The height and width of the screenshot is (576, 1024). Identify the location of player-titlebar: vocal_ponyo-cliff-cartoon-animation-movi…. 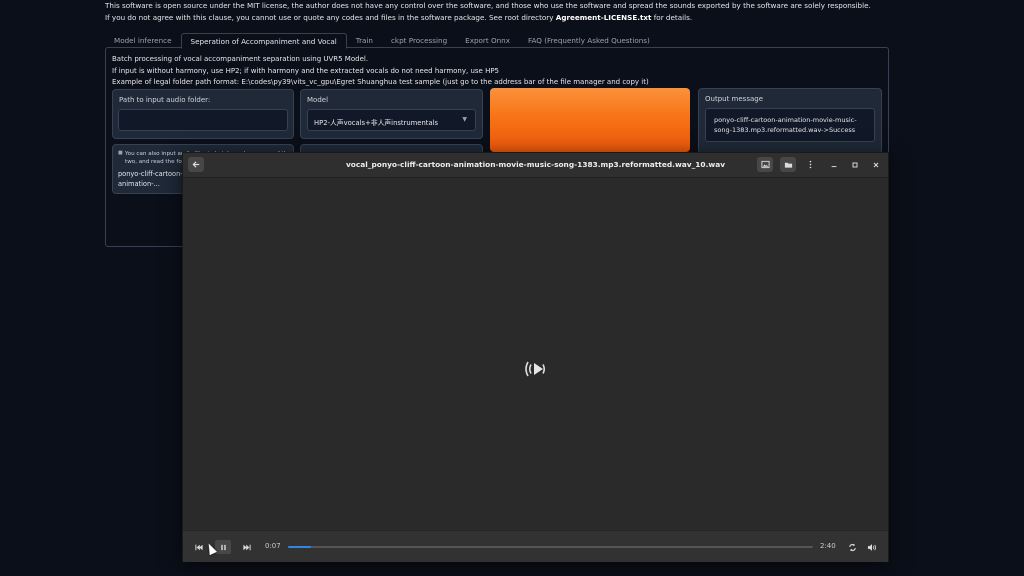
(535, 165).